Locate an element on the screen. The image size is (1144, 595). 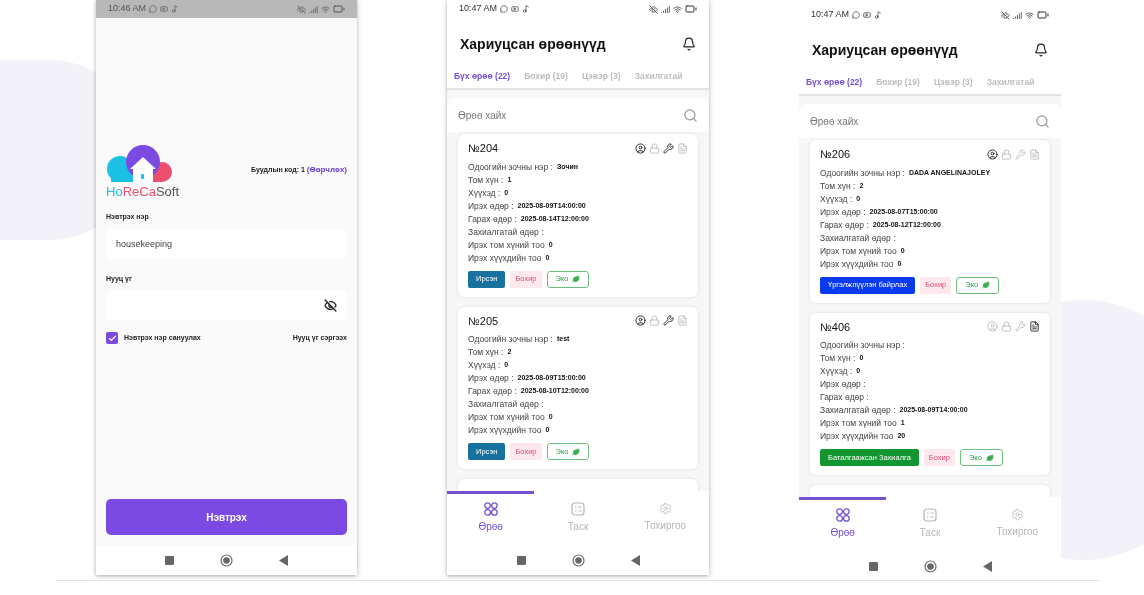
room-number: №406 is located at coordinates (835, 327).